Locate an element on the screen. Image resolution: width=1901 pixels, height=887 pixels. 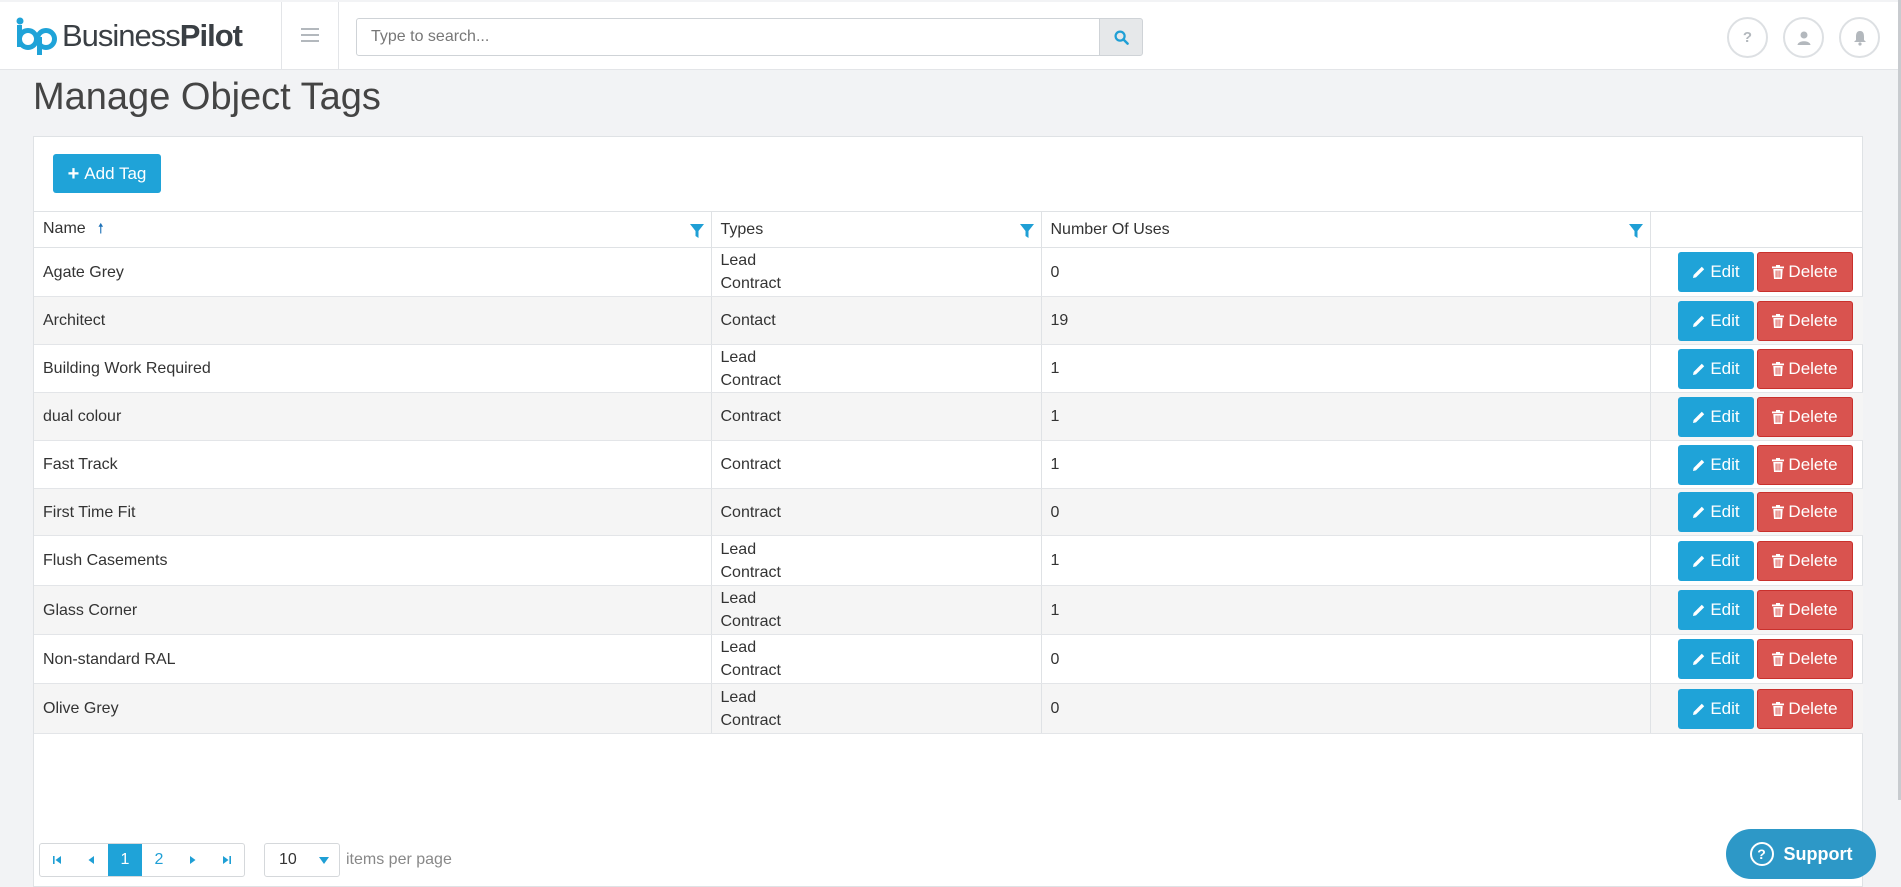
tag-name-cell: Non-standard RAL is located at coordinates (372, 659).